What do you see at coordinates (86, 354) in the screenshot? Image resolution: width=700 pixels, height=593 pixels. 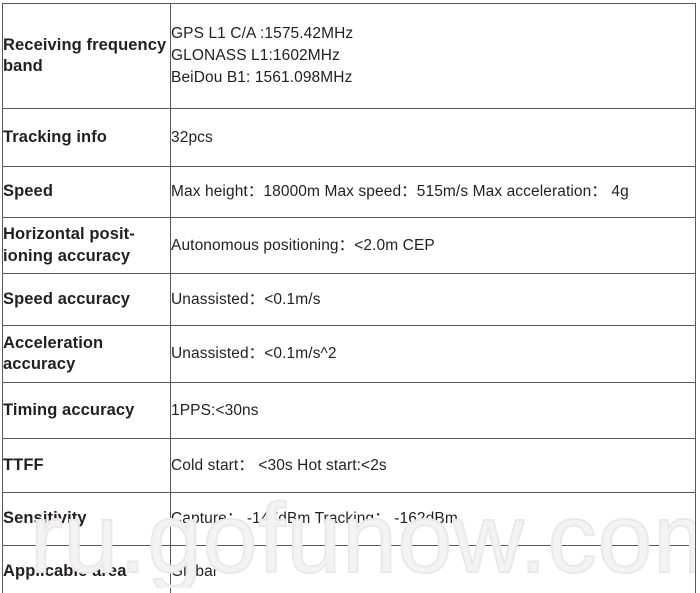 I see `spec-label-acceleration-accuracy: Acceleration accuracy` at bounding box center [86, 354].